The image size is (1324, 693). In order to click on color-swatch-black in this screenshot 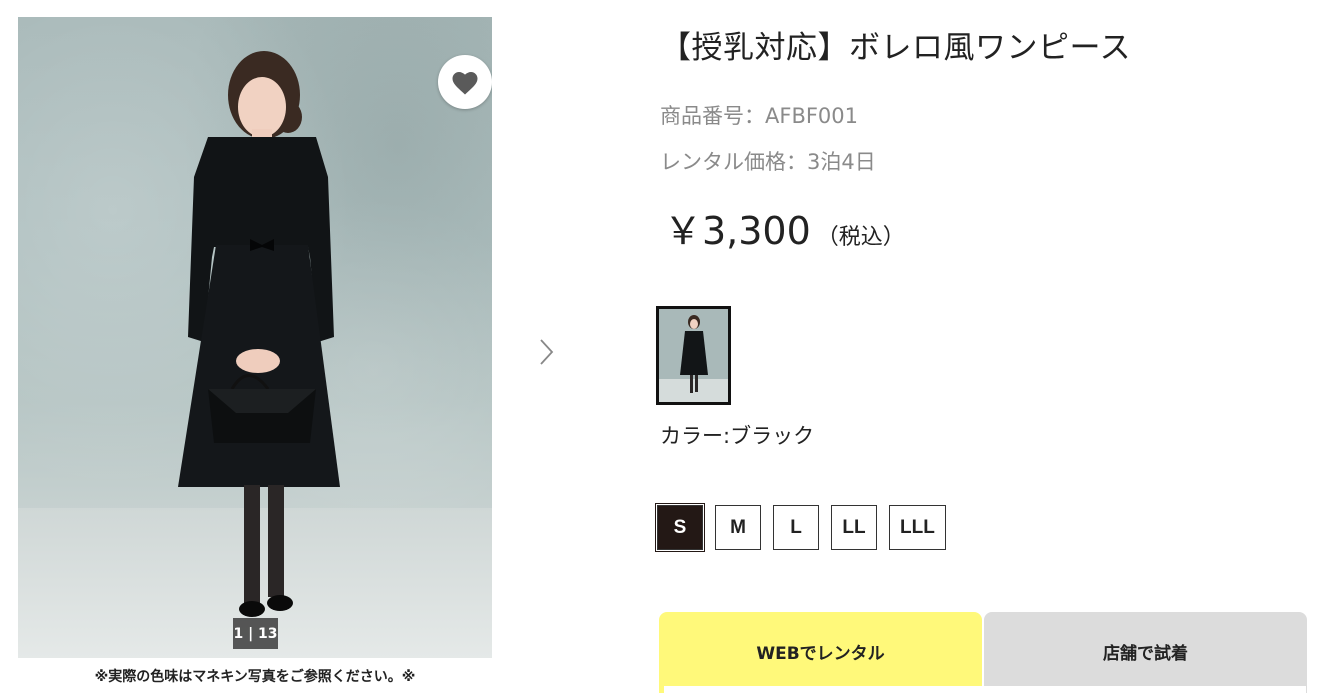, I will do `click(693, 355)`.